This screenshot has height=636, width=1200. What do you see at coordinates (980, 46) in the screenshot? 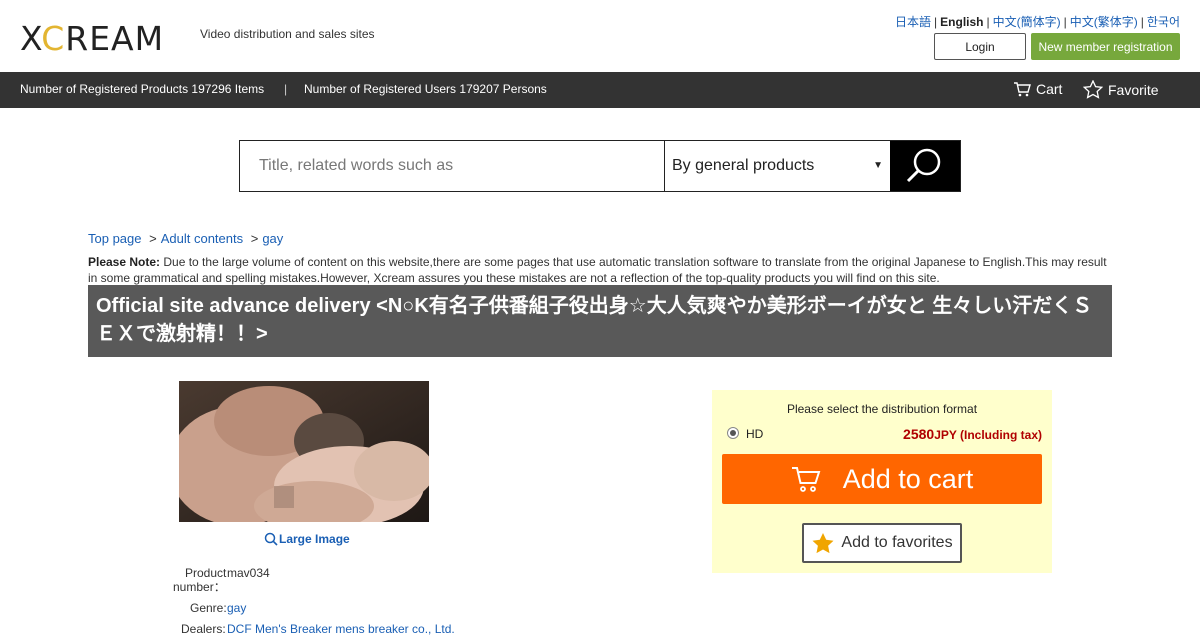
I see `login-button: Login` at bounding box center [980, 46].